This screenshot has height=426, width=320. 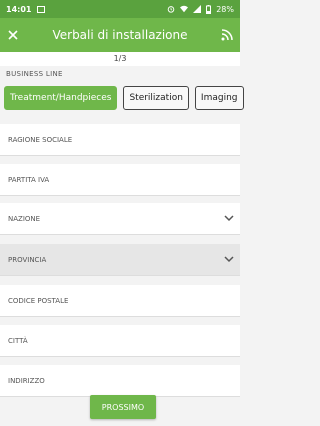 I want to click on chip-sterilization: Sterilization, so click(x=156, y=98).